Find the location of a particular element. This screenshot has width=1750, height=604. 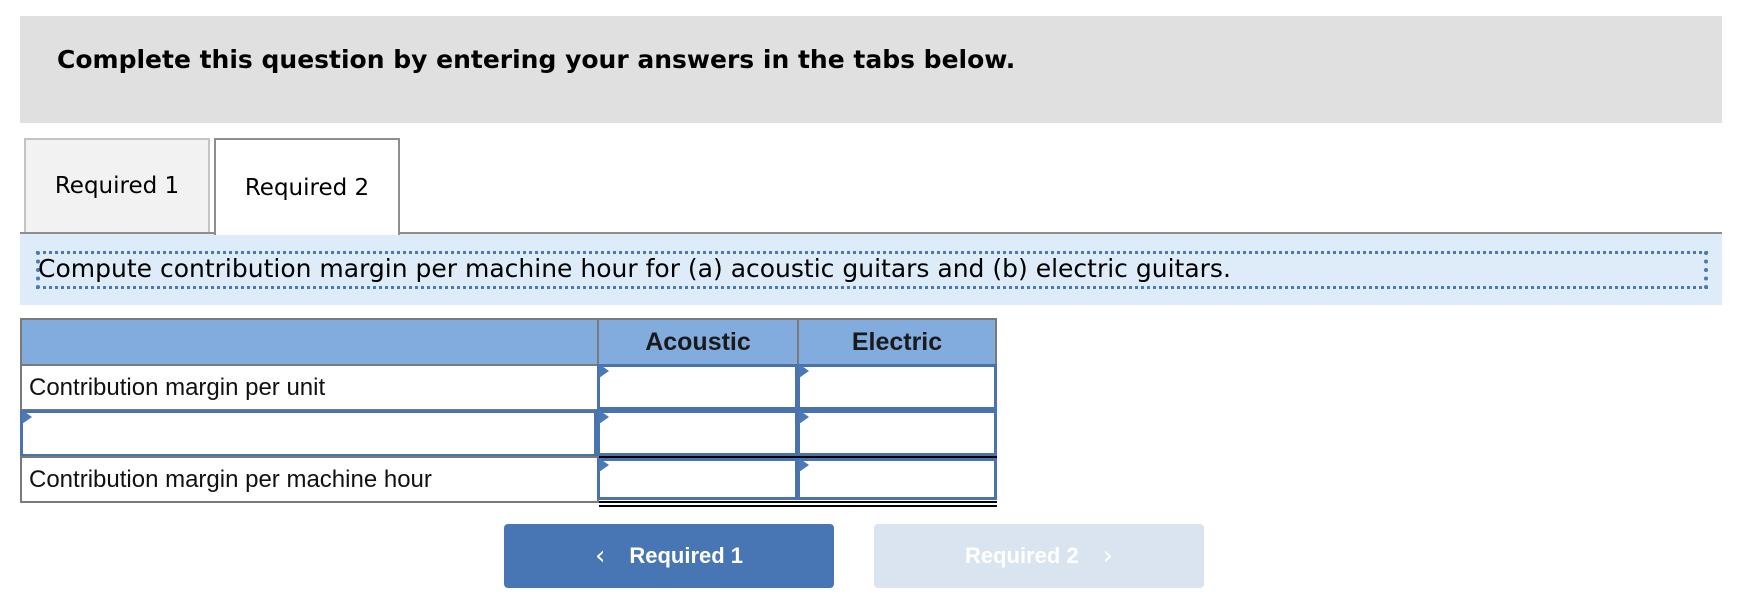

electric-cm-per-machine-hour-input is located at coordinates (897, 479).